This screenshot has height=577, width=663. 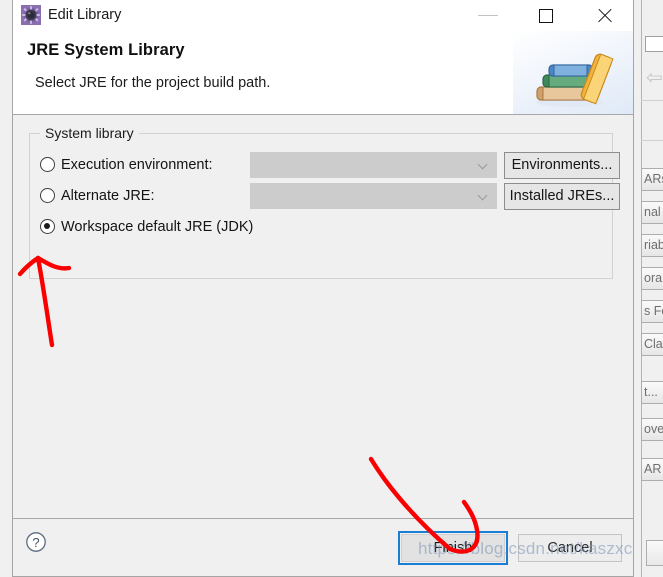 I want to click on background-button: orary, so click(x=652, y=278).